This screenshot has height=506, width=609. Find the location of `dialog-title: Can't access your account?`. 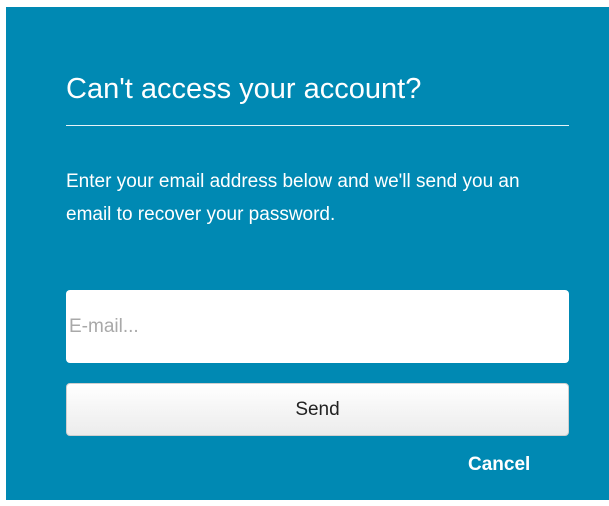

dialog-title: Can't access your account? is located at coordinates (244, 89).